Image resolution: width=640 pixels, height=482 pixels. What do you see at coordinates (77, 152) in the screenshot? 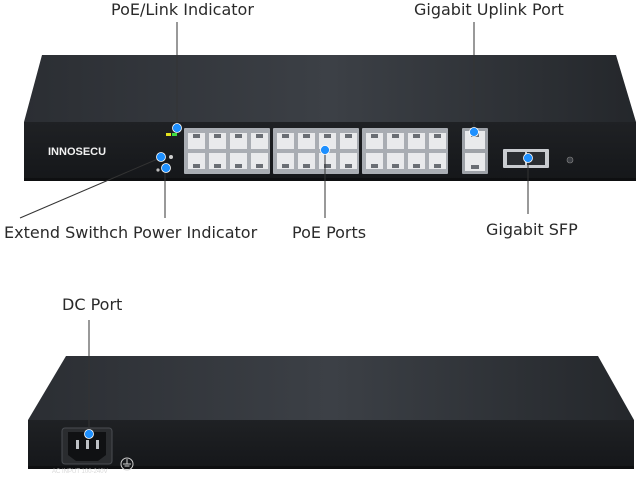
I see `brand-logo: INNOSECU` at bounding box center [77, 152].